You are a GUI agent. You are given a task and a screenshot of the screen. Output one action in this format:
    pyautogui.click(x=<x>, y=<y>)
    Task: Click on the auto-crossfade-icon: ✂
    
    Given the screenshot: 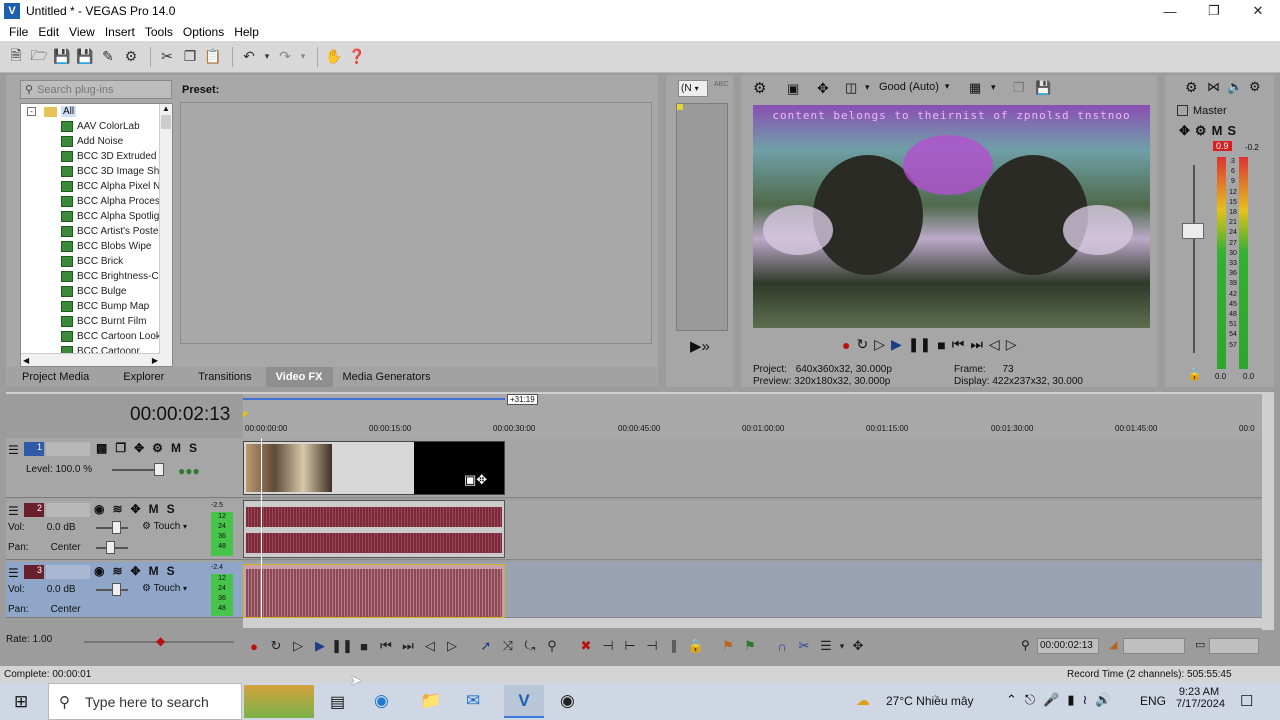 What is the action you would take?
    pyautogui.click(x=804, y=646)
    